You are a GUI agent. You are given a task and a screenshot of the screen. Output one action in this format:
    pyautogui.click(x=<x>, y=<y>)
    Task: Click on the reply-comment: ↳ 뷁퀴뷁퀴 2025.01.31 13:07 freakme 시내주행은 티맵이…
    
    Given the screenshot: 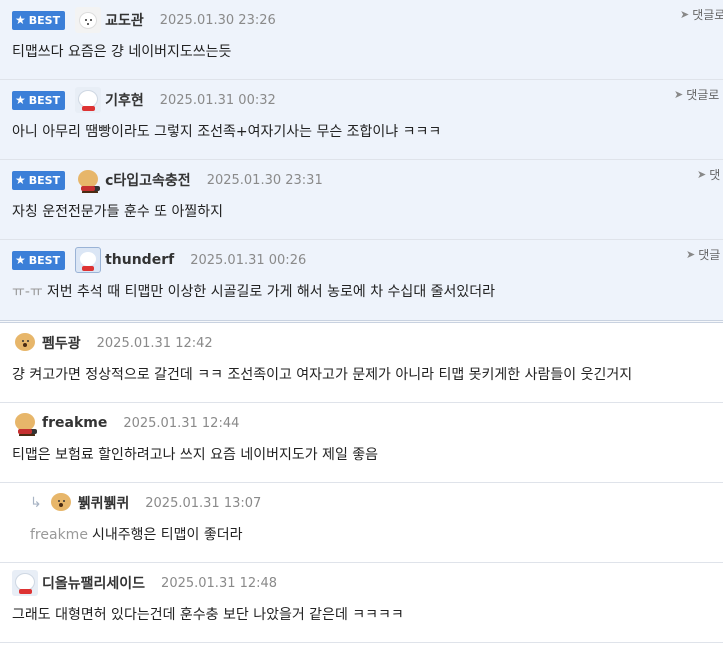 What is the action you would take?
    pyautogui.click(x=361, y=523)
    